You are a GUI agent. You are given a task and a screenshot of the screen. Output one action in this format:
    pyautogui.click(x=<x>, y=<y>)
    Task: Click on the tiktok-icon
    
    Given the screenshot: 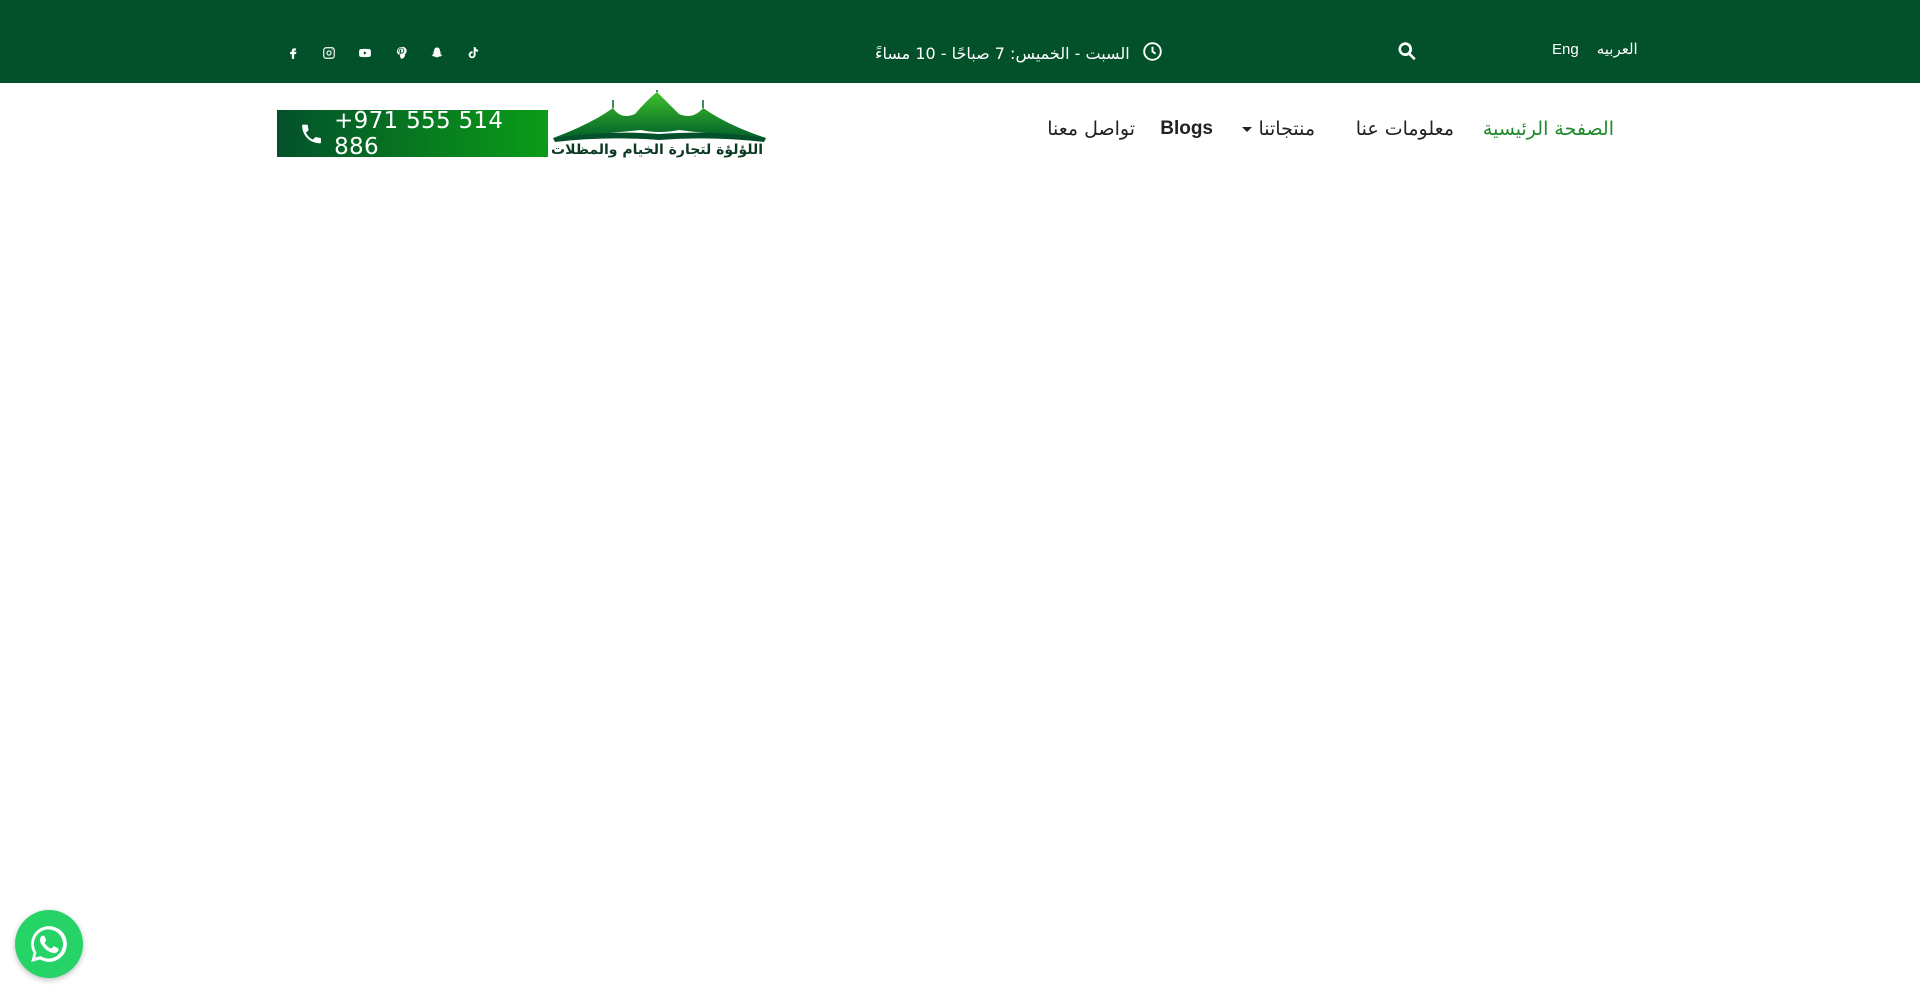 What is the action you would take?
    pyautogui.click(x=473, y=53)
    